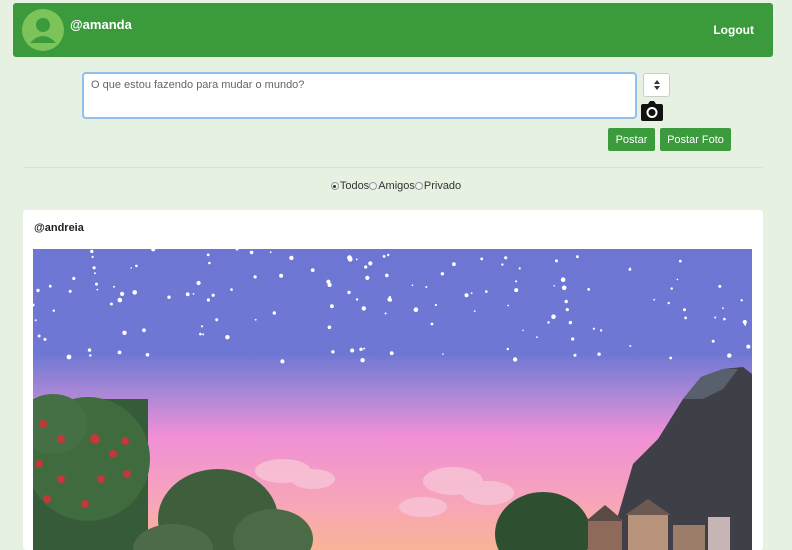 The height and width of the screenshot is (550, 792). What do you see at coordinates (652, 111) in the screenshot?
I see `camera-icon` at bounding box center [652, 111].